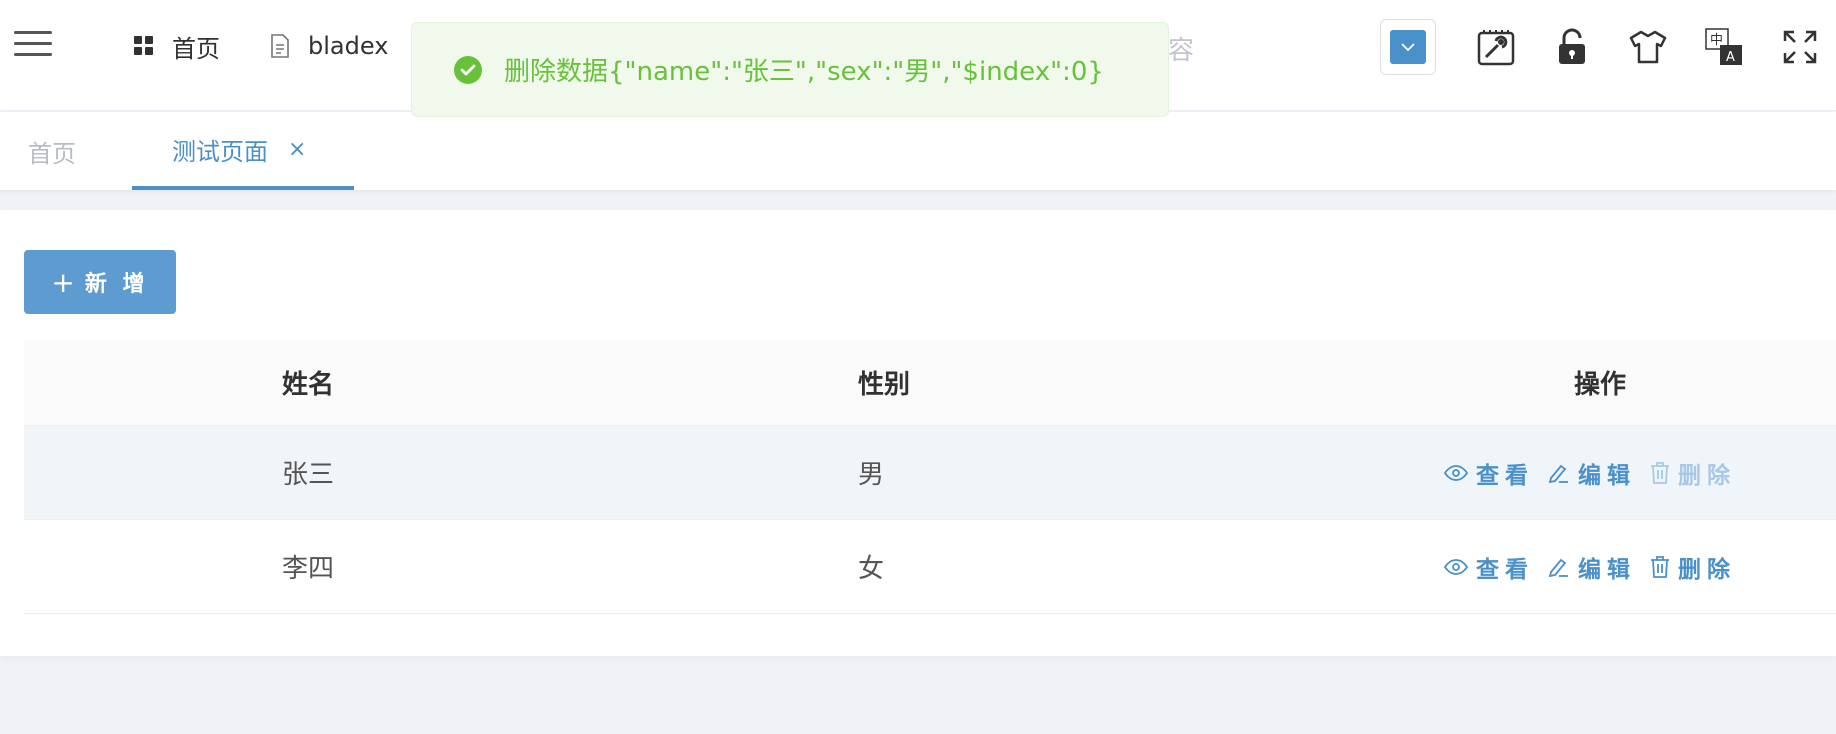 The height and width of the screenshot is (734, 1836). What do you see at coordinates (1496, 47) in the screenshot?
I see `lock-screen-icon` at bounding box center [1496, 47].